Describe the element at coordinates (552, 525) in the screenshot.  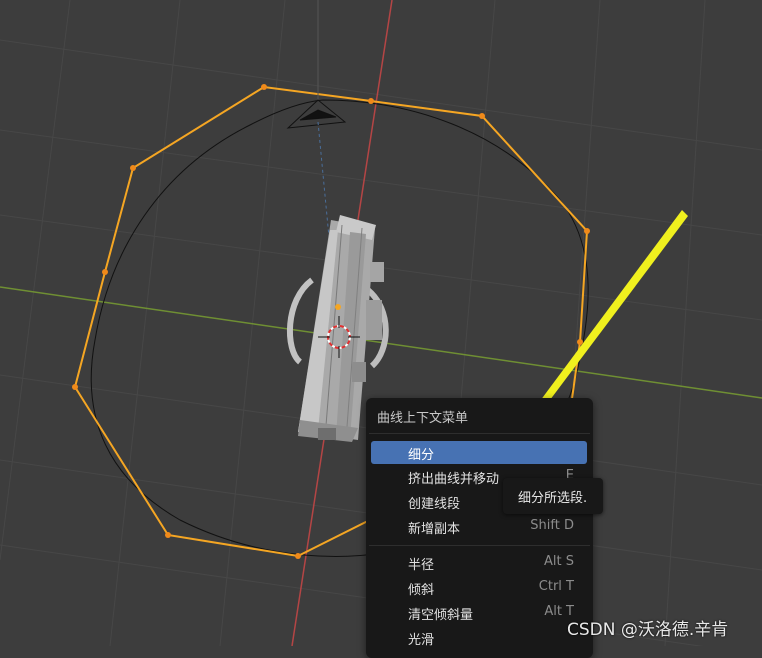
I see `menu-item-shortcut: Shift D` at that location.